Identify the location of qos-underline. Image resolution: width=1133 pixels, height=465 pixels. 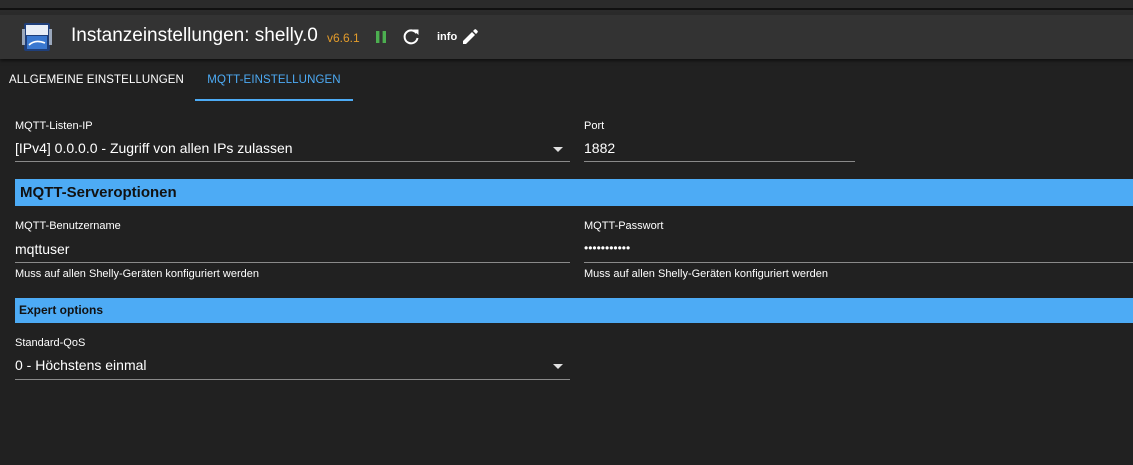
(292, 379).